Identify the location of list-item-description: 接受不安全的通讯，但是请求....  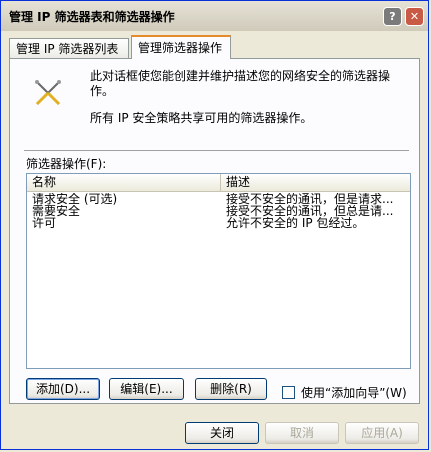
(310, 199).